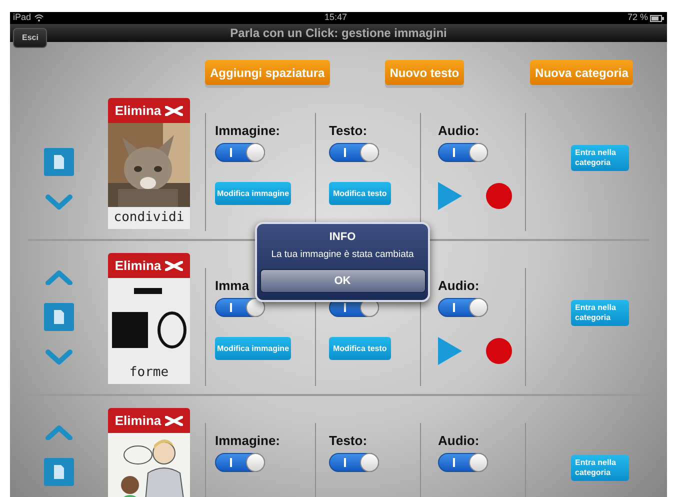  Describe the element at coordinates (267, 72) in the screenshot. I see `toolbar-button: Aggiungi spaziatura` at that location.